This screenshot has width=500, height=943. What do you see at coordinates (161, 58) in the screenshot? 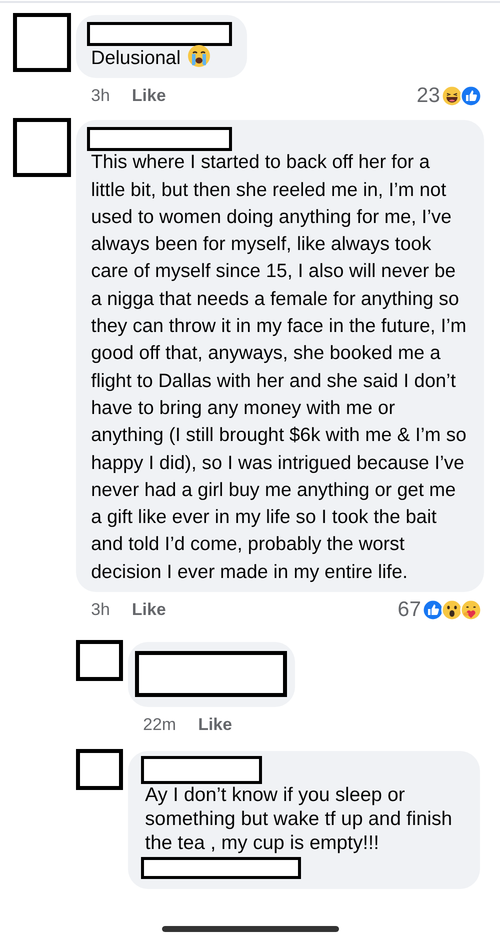
I see `comment-text: Delusional` at bounding box center [161, 58].